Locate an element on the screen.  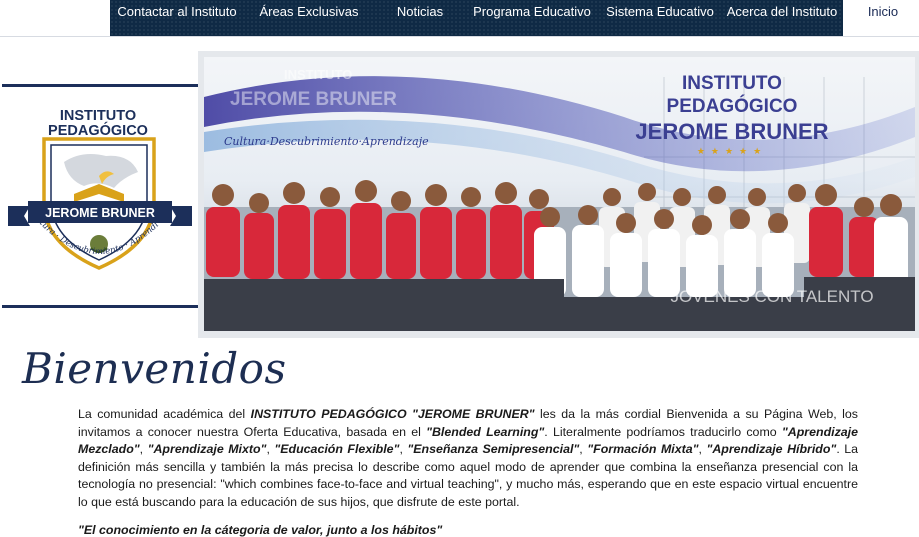
banner-tagline: Cultura·Descubrimiento·Aprendizaje is located at coordinates (326, 141).